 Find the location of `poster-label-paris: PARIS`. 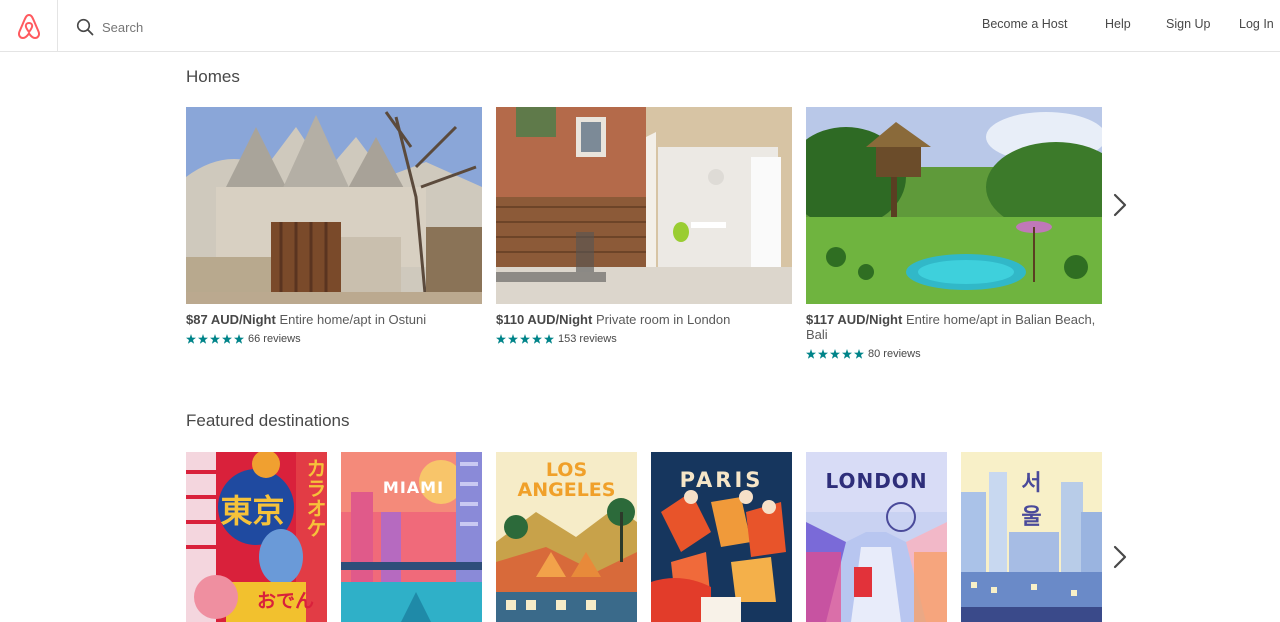

poster-label-paris: PARIS is located at coordinates (721, 480).